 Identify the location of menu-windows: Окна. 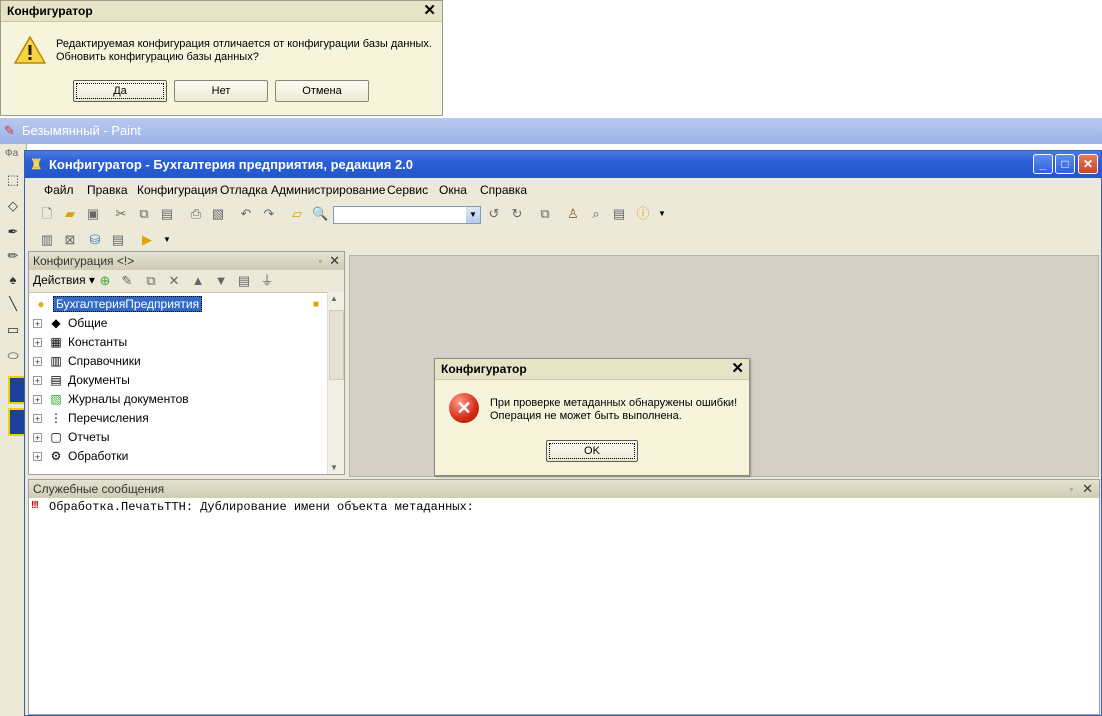
(453, 190).